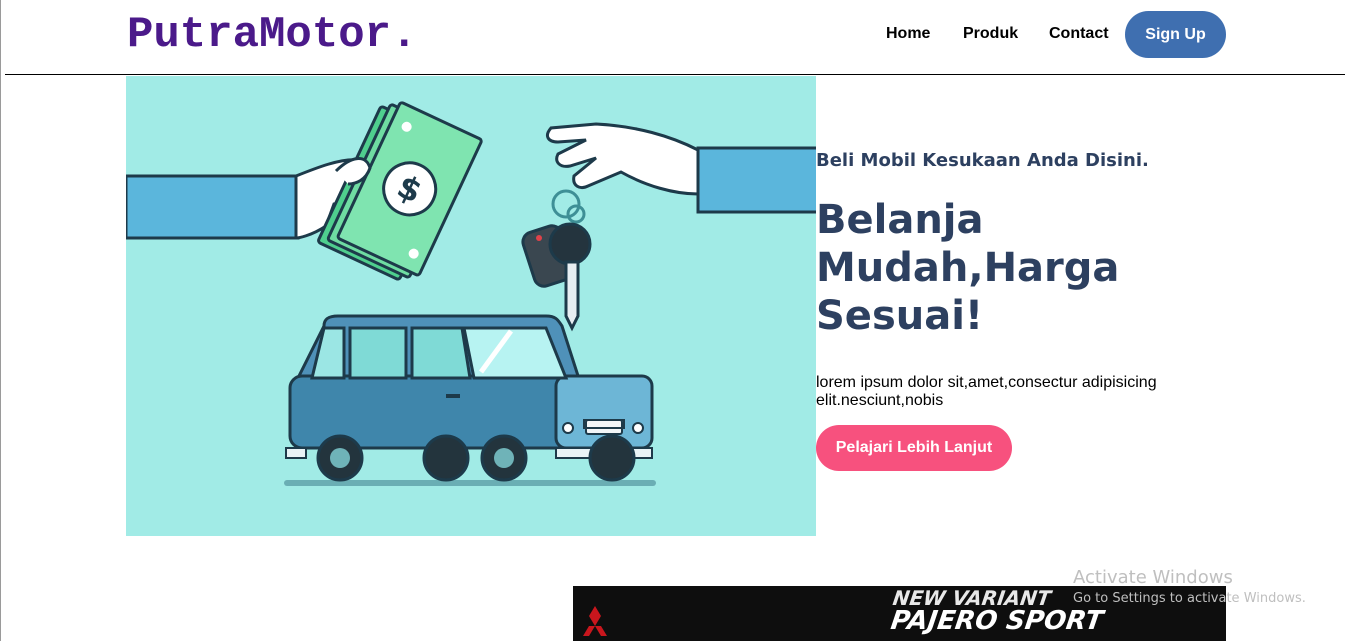  I want to click on watermark-title: Activate Windows, so click(1153, 577).